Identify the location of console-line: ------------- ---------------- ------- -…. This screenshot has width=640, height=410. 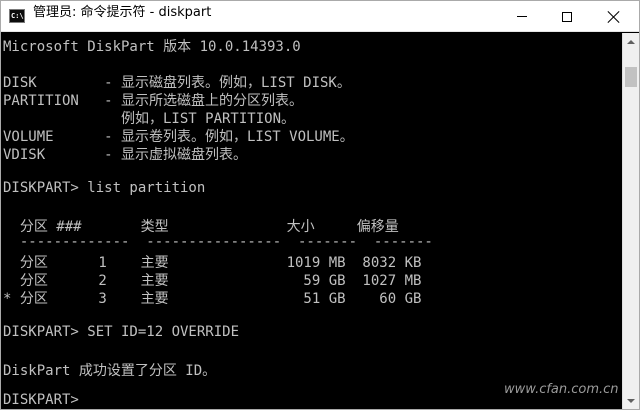
(218, 242).